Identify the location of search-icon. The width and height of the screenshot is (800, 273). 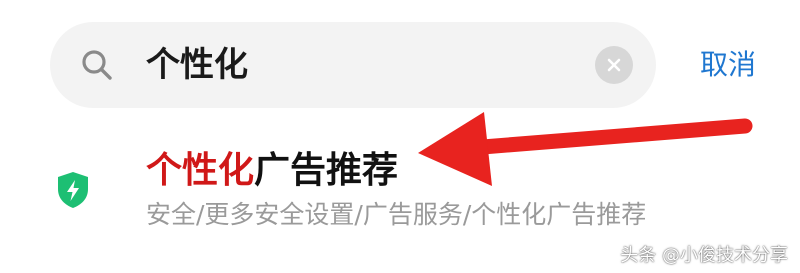
(97, 65).